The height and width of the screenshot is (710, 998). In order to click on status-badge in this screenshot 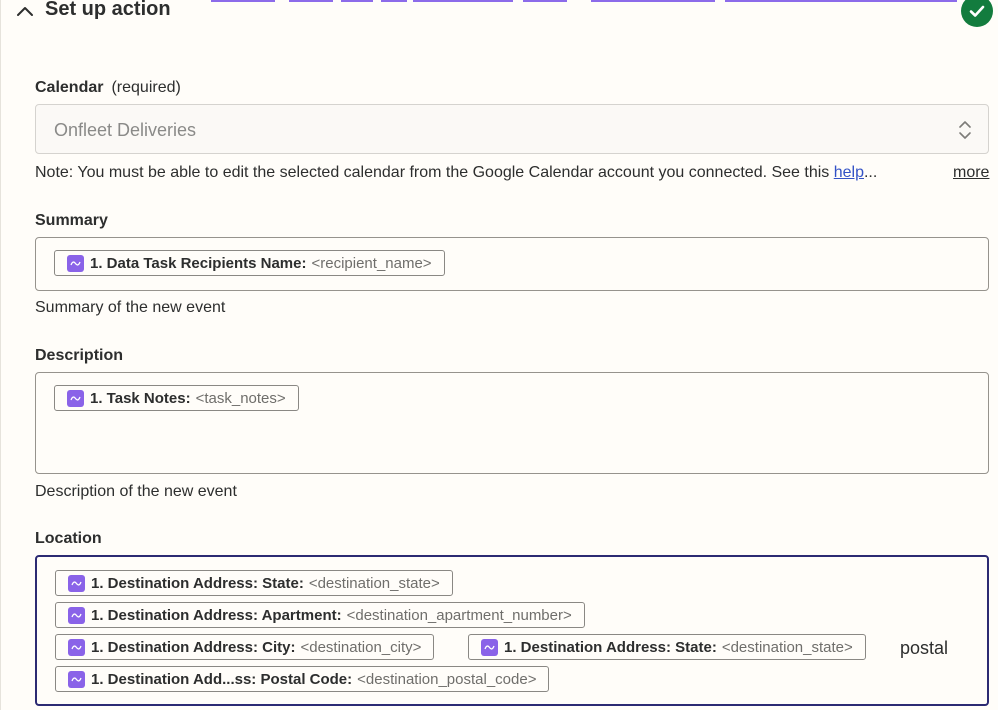, I will do `click(977, 13)`.